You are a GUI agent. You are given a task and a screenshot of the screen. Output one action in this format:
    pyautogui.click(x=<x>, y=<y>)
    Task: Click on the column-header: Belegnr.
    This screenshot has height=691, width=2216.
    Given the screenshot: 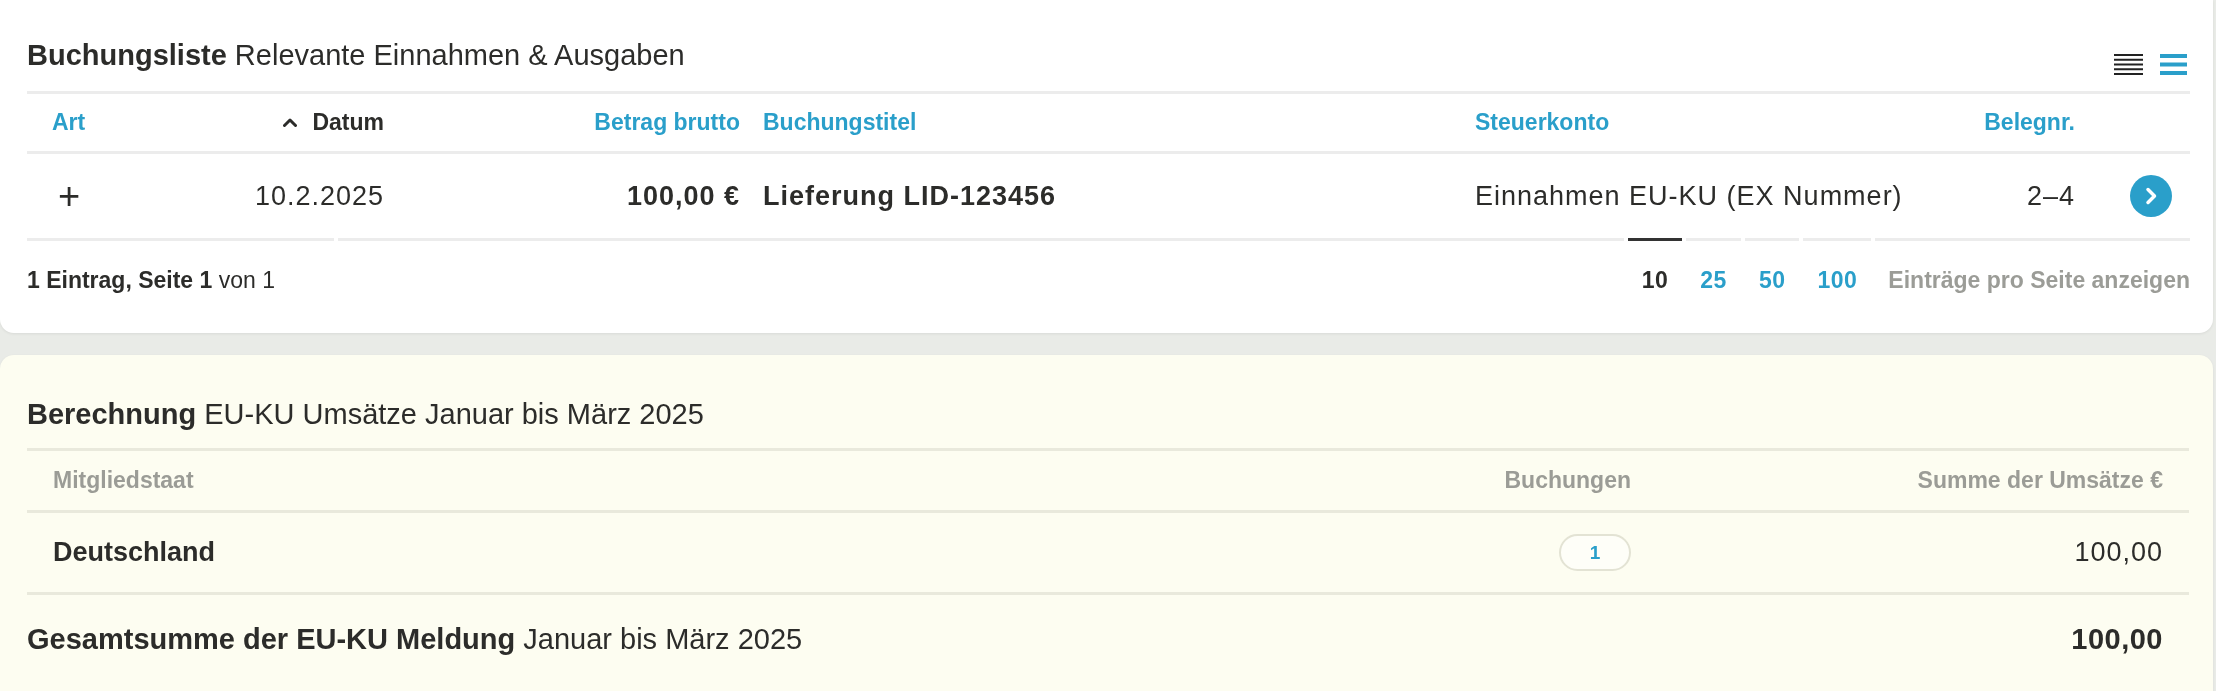 What is the action you would take?
    pyautogui.click(x=2029, y=122)
    